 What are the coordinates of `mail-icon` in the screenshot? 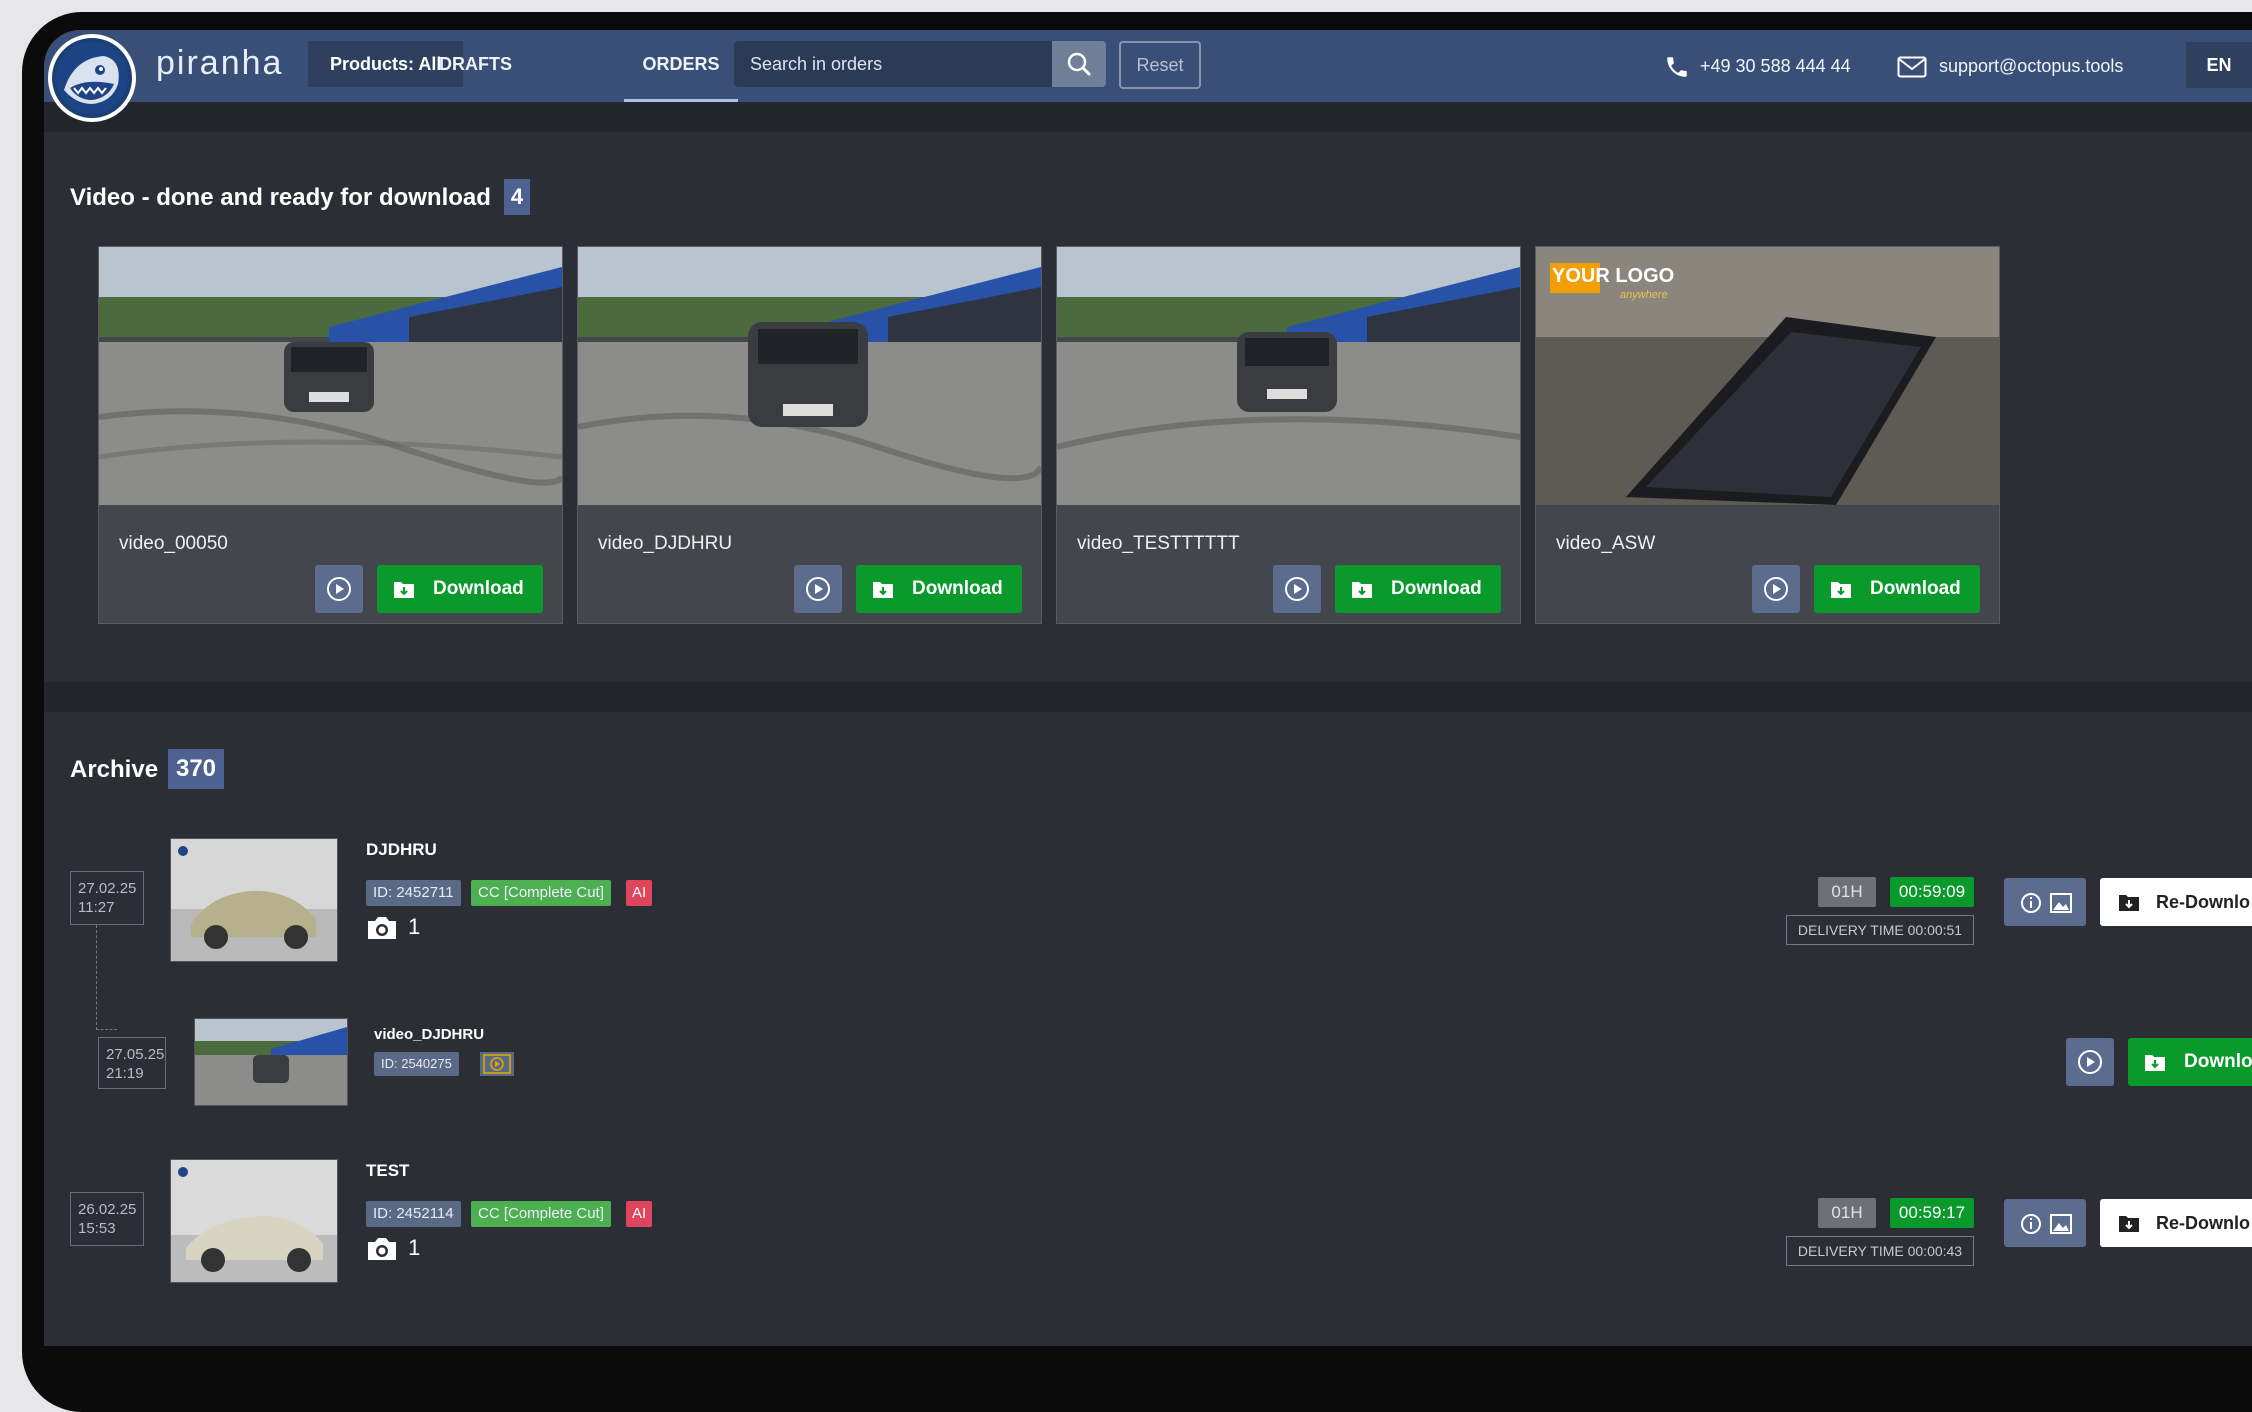 It's located at (1912, 67).